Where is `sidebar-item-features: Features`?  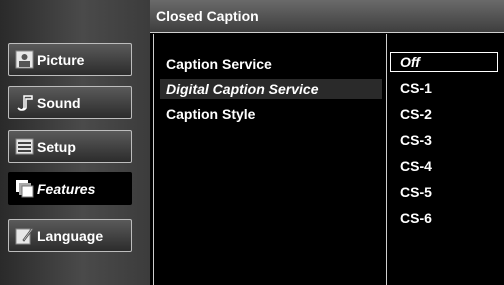
sidebar-item-features: Features is located at coordinates (70, 188).